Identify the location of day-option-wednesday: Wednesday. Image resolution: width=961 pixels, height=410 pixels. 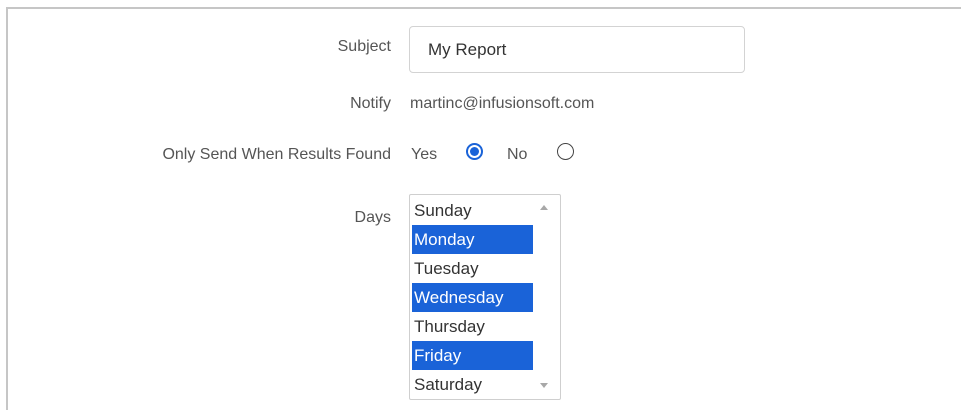
(472, 297).